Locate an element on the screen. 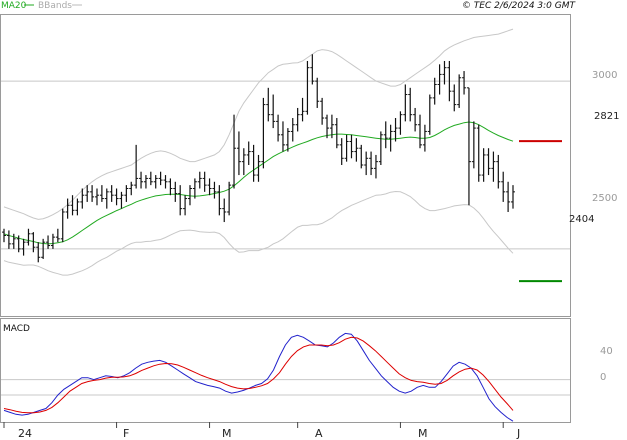  month-label-apr: A is located at coordinates (319, 433).